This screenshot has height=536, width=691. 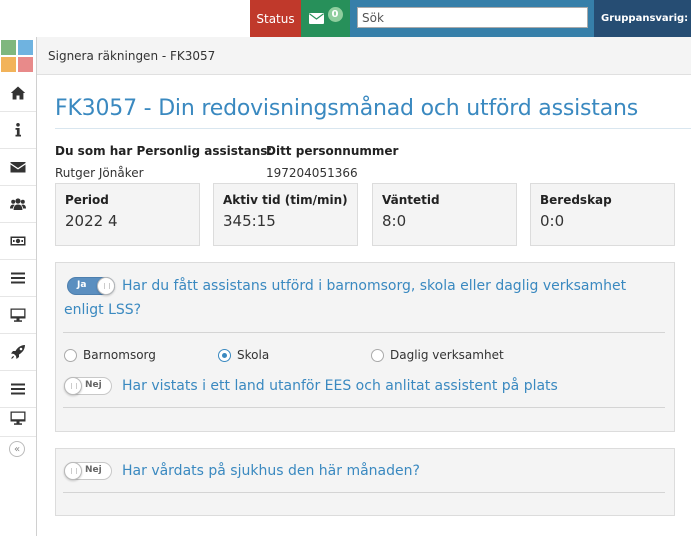 I want to click on radio-skola: Skola, so click(x=243, y=355).